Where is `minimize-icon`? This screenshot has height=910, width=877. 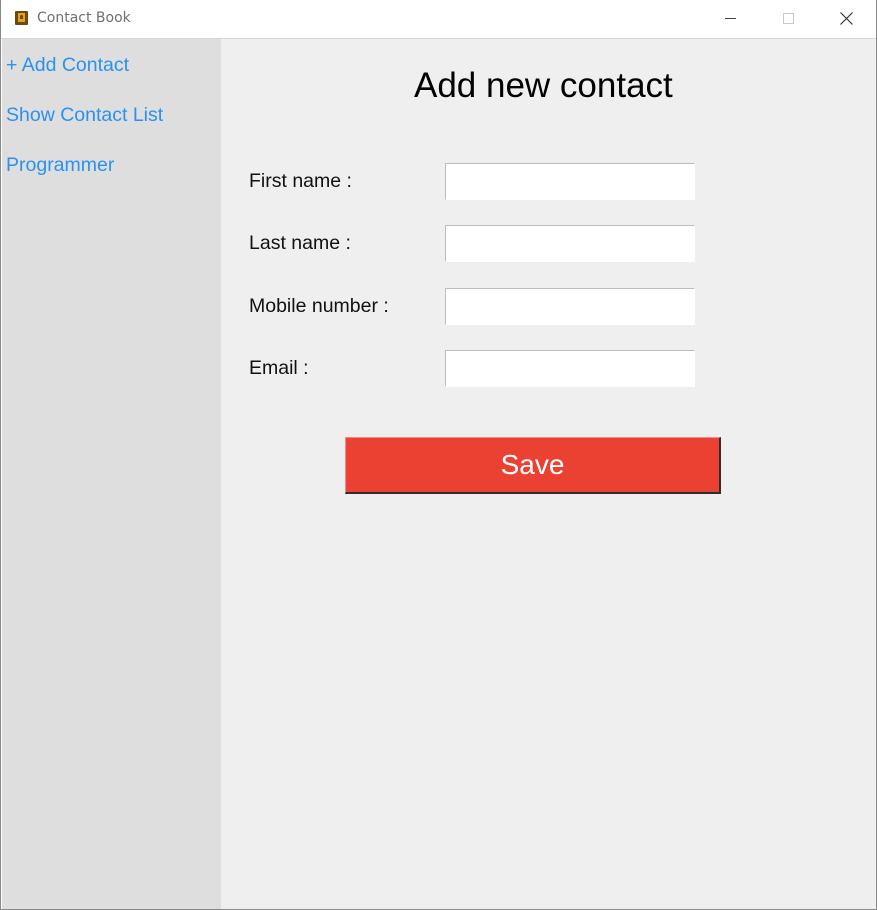 minimize-icon is located at coordinates (730, 18).